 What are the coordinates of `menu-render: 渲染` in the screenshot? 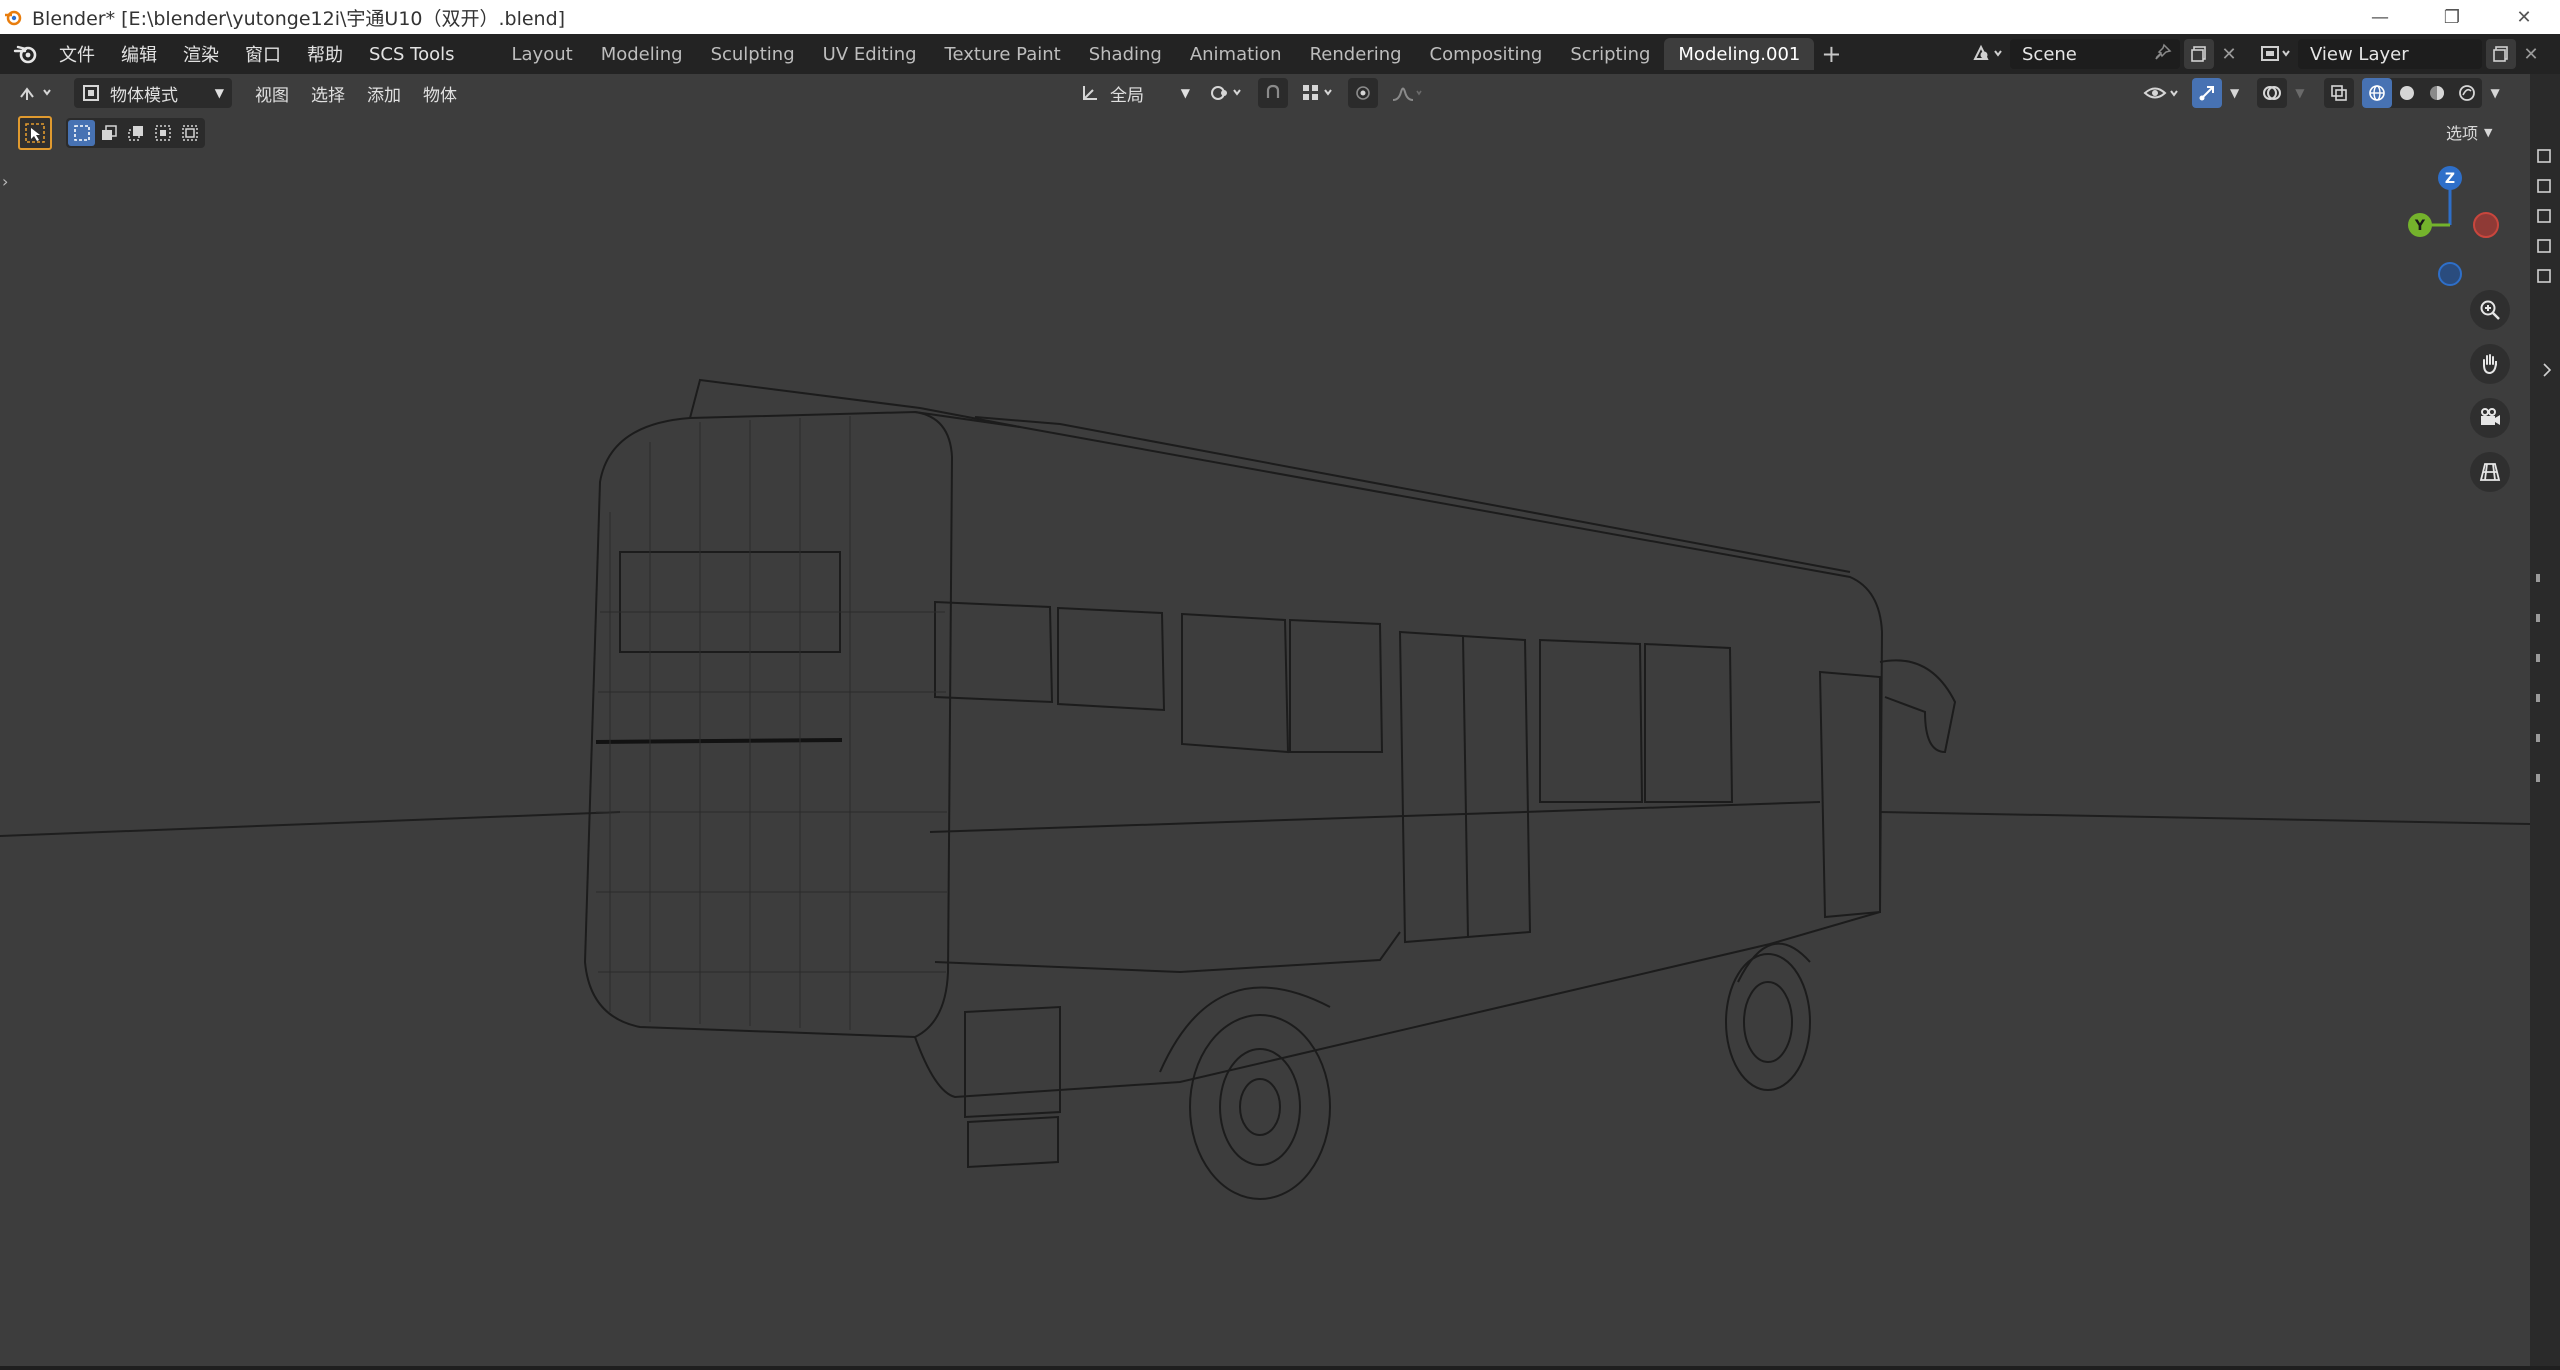 It's located at (201, 54).